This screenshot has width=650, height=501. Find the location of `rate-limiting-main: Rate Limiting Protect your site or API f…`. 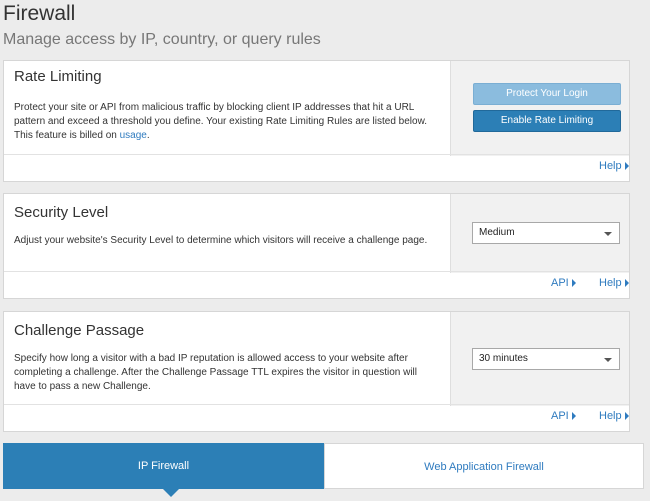

rate-limiting-main: Rate Limiting Protect your site or API f… is located at coordinates (227, 108).